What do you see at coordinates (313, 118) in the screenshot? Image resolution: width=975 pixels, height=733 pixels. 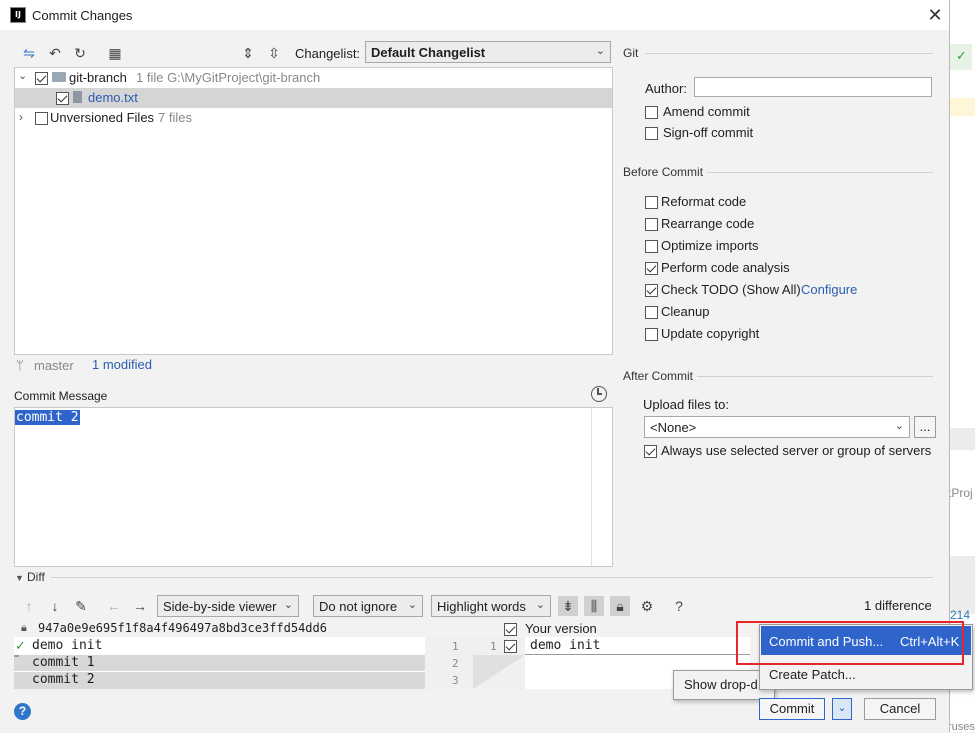 I see `tree-row-unversioned: › Unversioned Files 7 files` at bounding box center [313, 118].